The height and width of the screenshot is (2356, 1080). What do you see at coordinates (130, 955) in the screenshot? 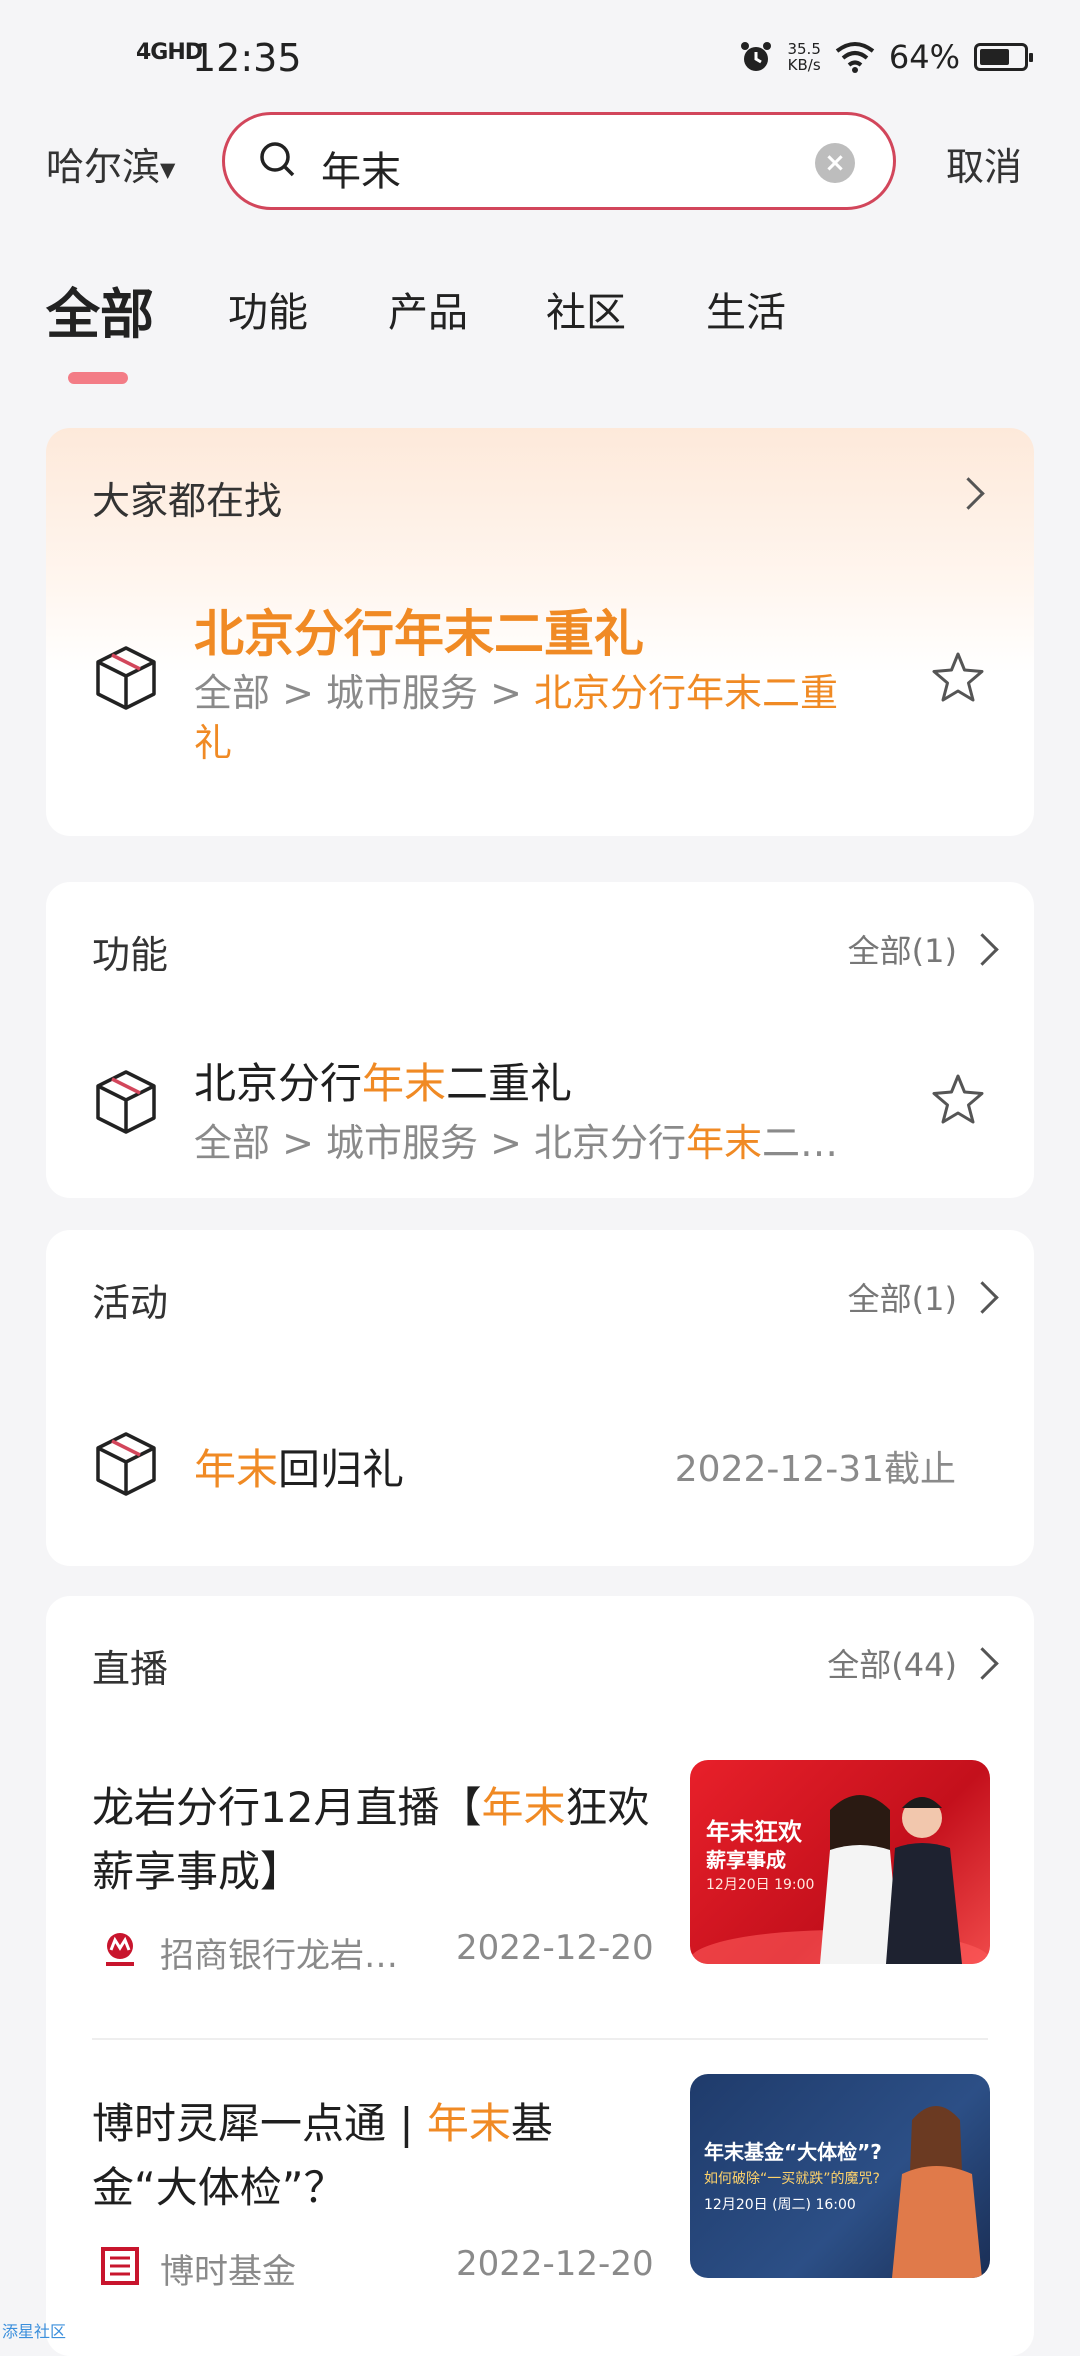
I see `features-title: 功能` at bounding box center [130, 955].